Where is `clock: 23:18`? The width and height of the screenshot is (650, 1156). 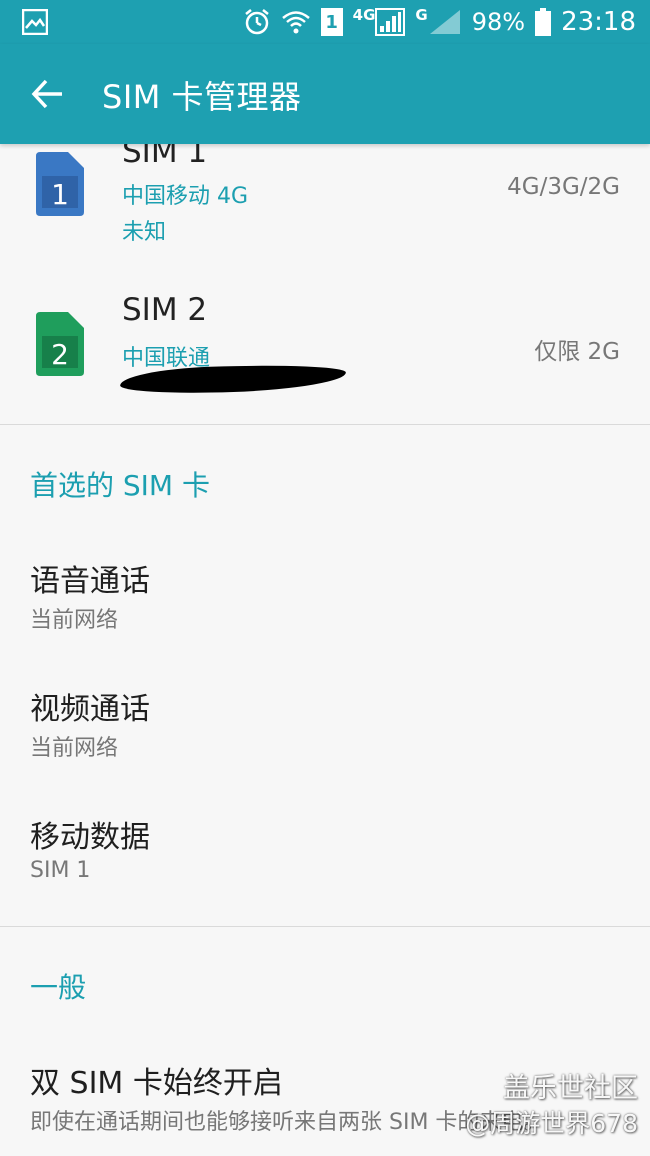
clock: 23:18 is located at coordinates (598, 22).